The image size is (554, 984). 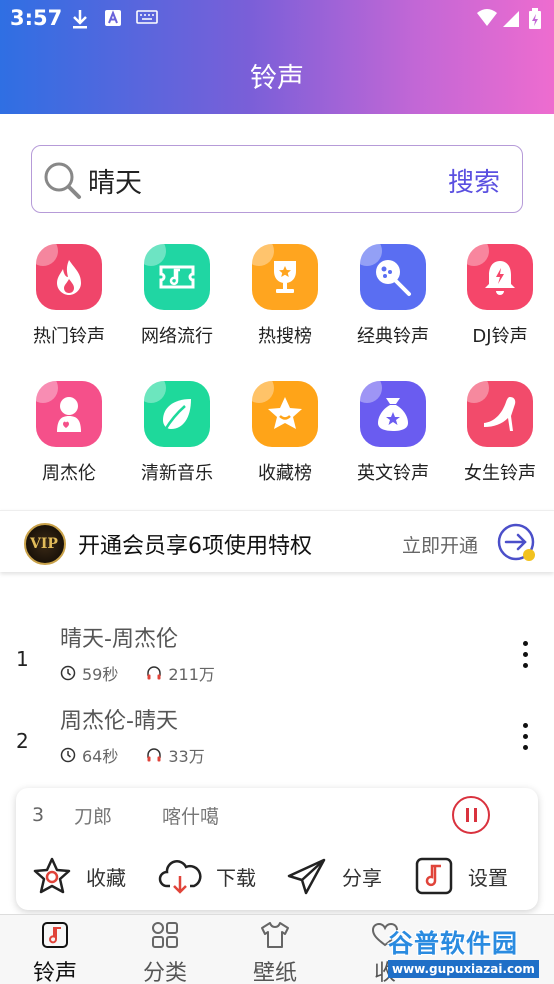 I want to click on vip-badge-text: VIP, so click(x=44, y=544).